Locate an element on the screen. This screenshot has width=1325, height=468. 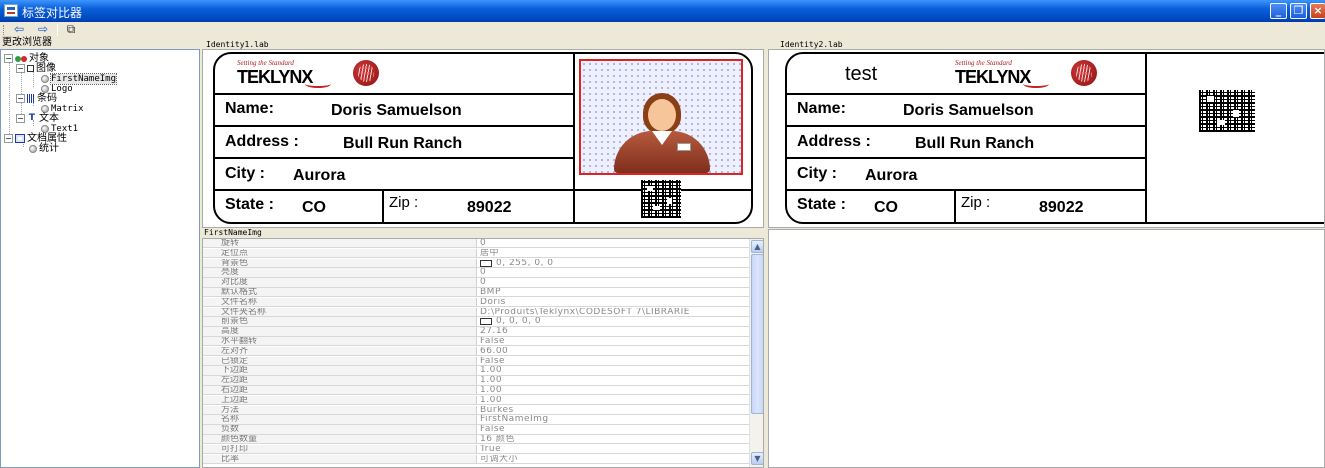
property-value: Doris is located at coordinates (613, 302).